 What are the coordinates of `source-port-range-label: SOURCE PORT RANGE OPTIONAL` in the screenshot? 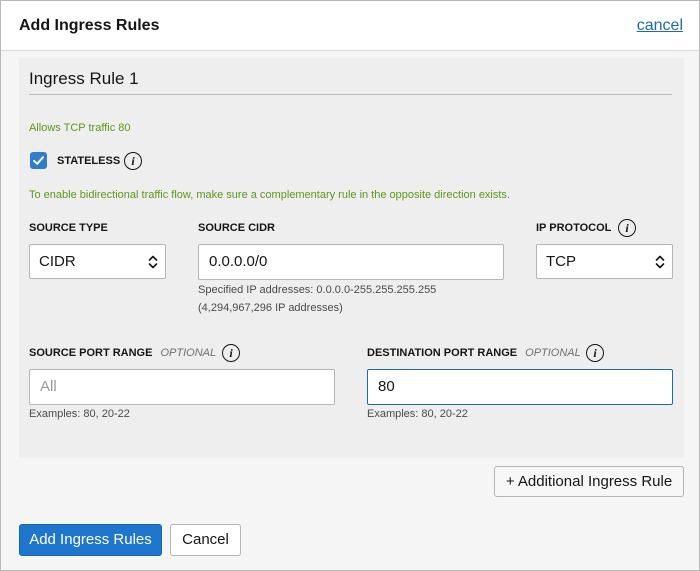 It's located at (122, 353).